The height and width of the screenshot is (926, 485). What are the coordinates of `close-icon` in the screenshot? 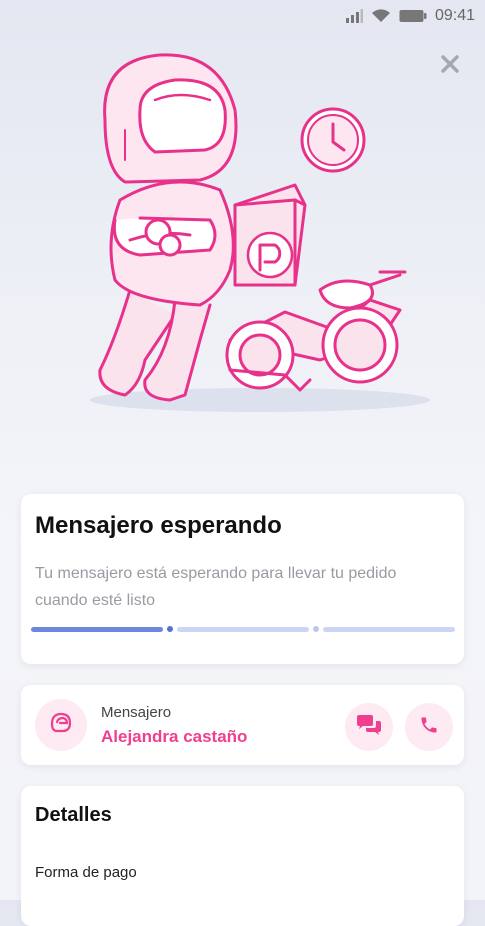 It's located at (450, 66).